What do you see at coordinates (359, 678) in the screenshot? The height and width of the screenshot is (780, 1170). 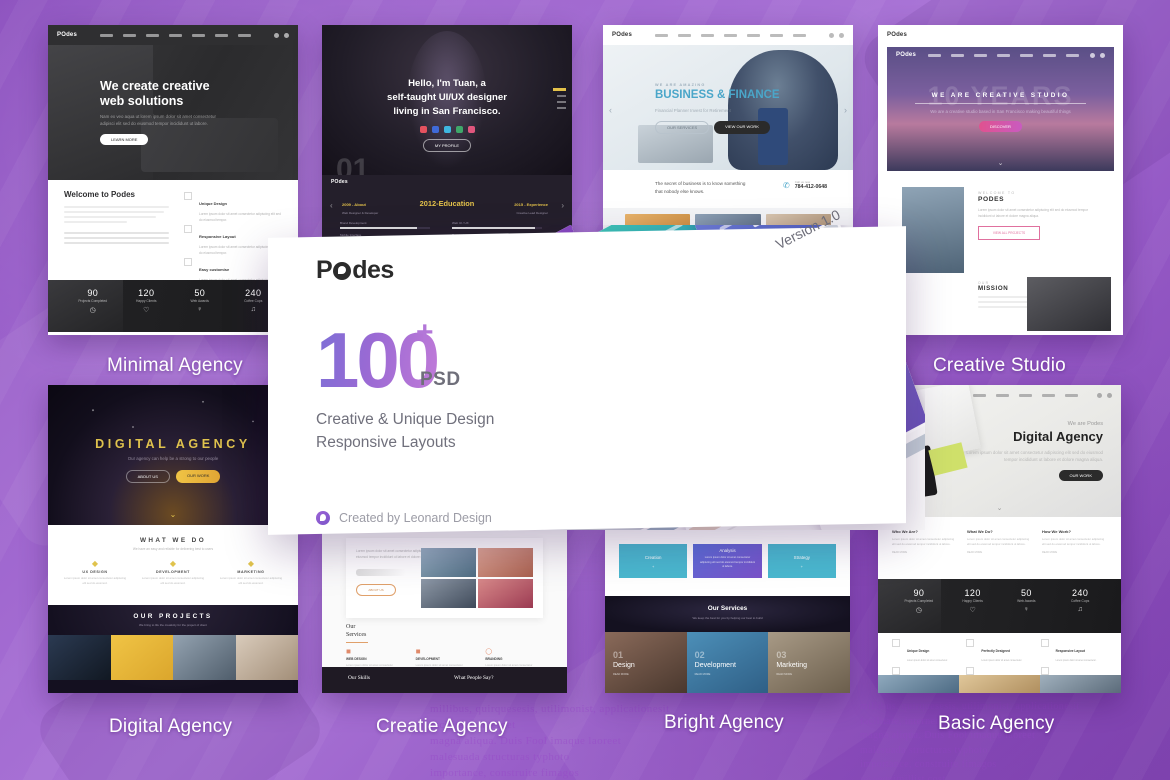 I see `skills-title: Our Skills` at bounding box center [359, 678].